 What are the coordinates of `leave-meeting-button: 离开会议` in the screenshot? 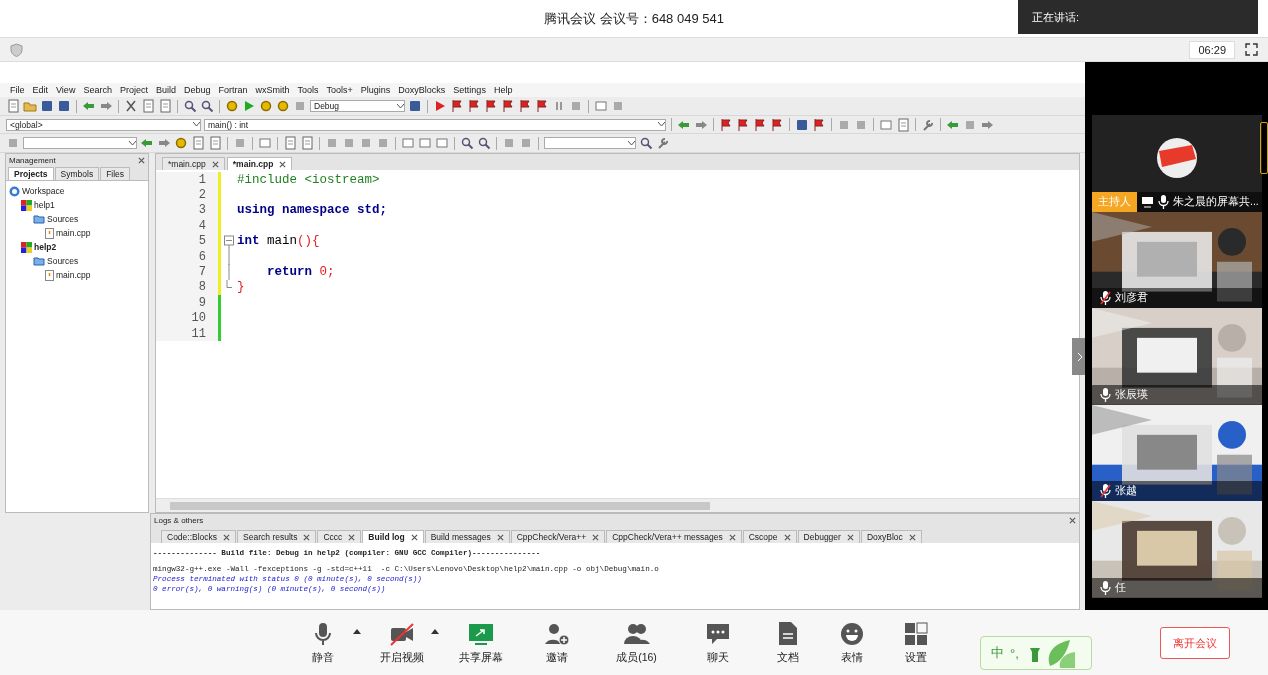 It's located at (1195, 643).